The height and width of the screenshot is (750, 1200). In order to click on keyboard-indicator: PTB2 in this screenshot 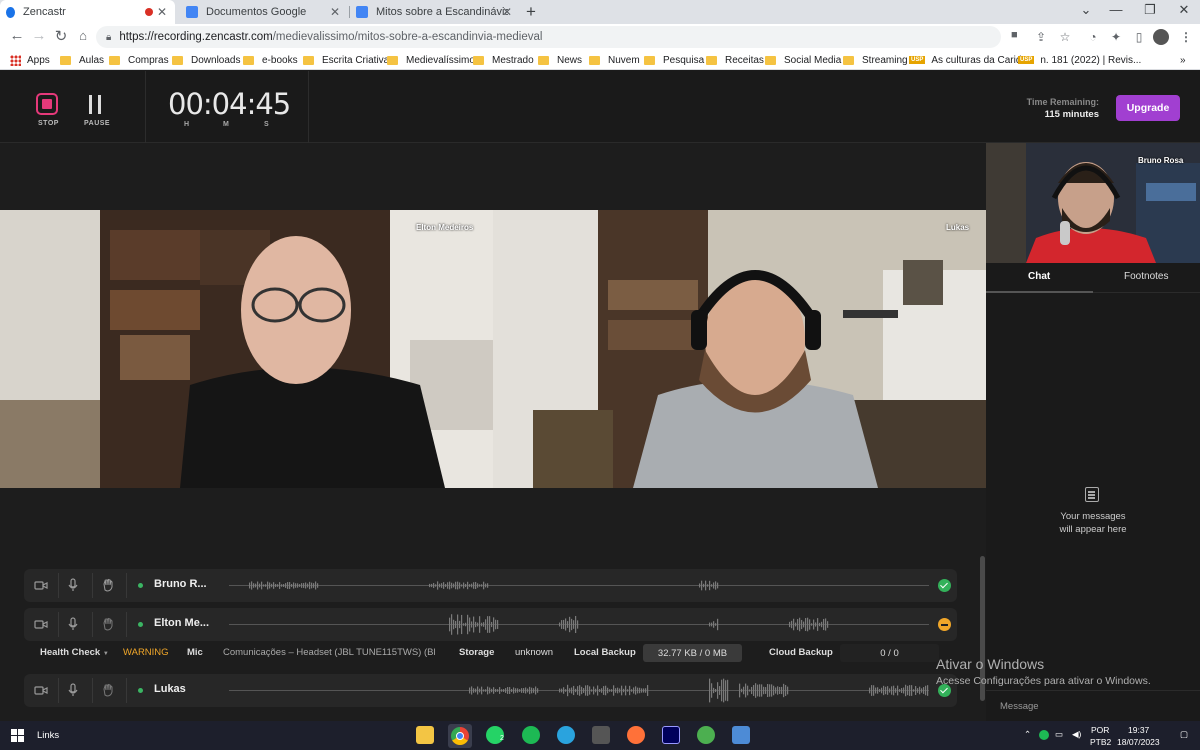, I will do `click(1100, 742)`.